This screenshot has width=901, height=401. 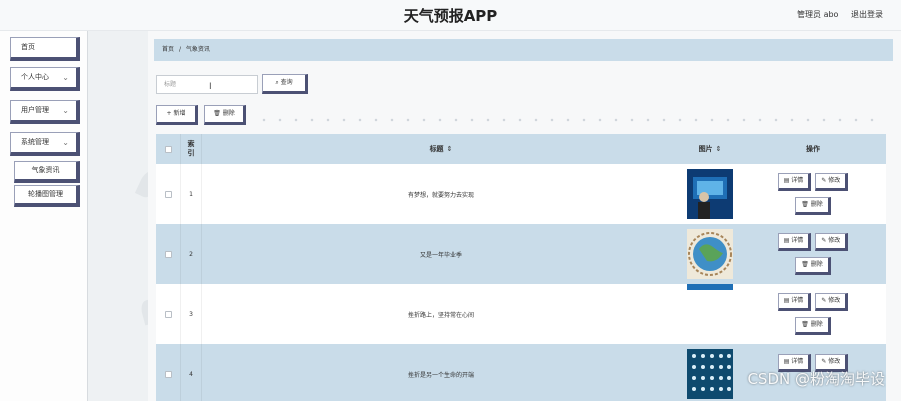 I want to click on row-title: 有梦想，就要努力去实现, so click(x=440, y=195).